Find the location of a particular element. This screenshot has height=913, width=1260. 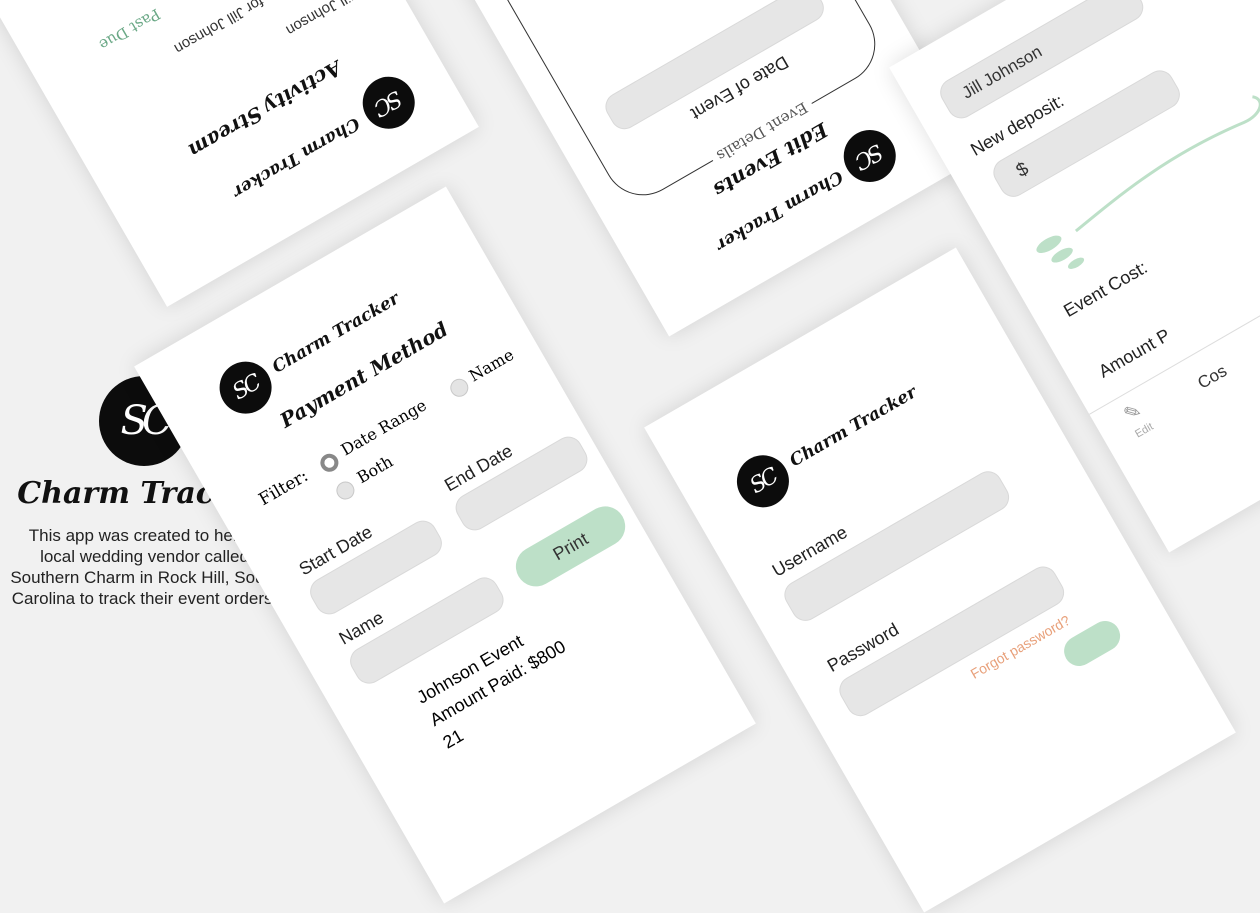

login-brand: Charm Tracker is located at coordinates (853, 427).